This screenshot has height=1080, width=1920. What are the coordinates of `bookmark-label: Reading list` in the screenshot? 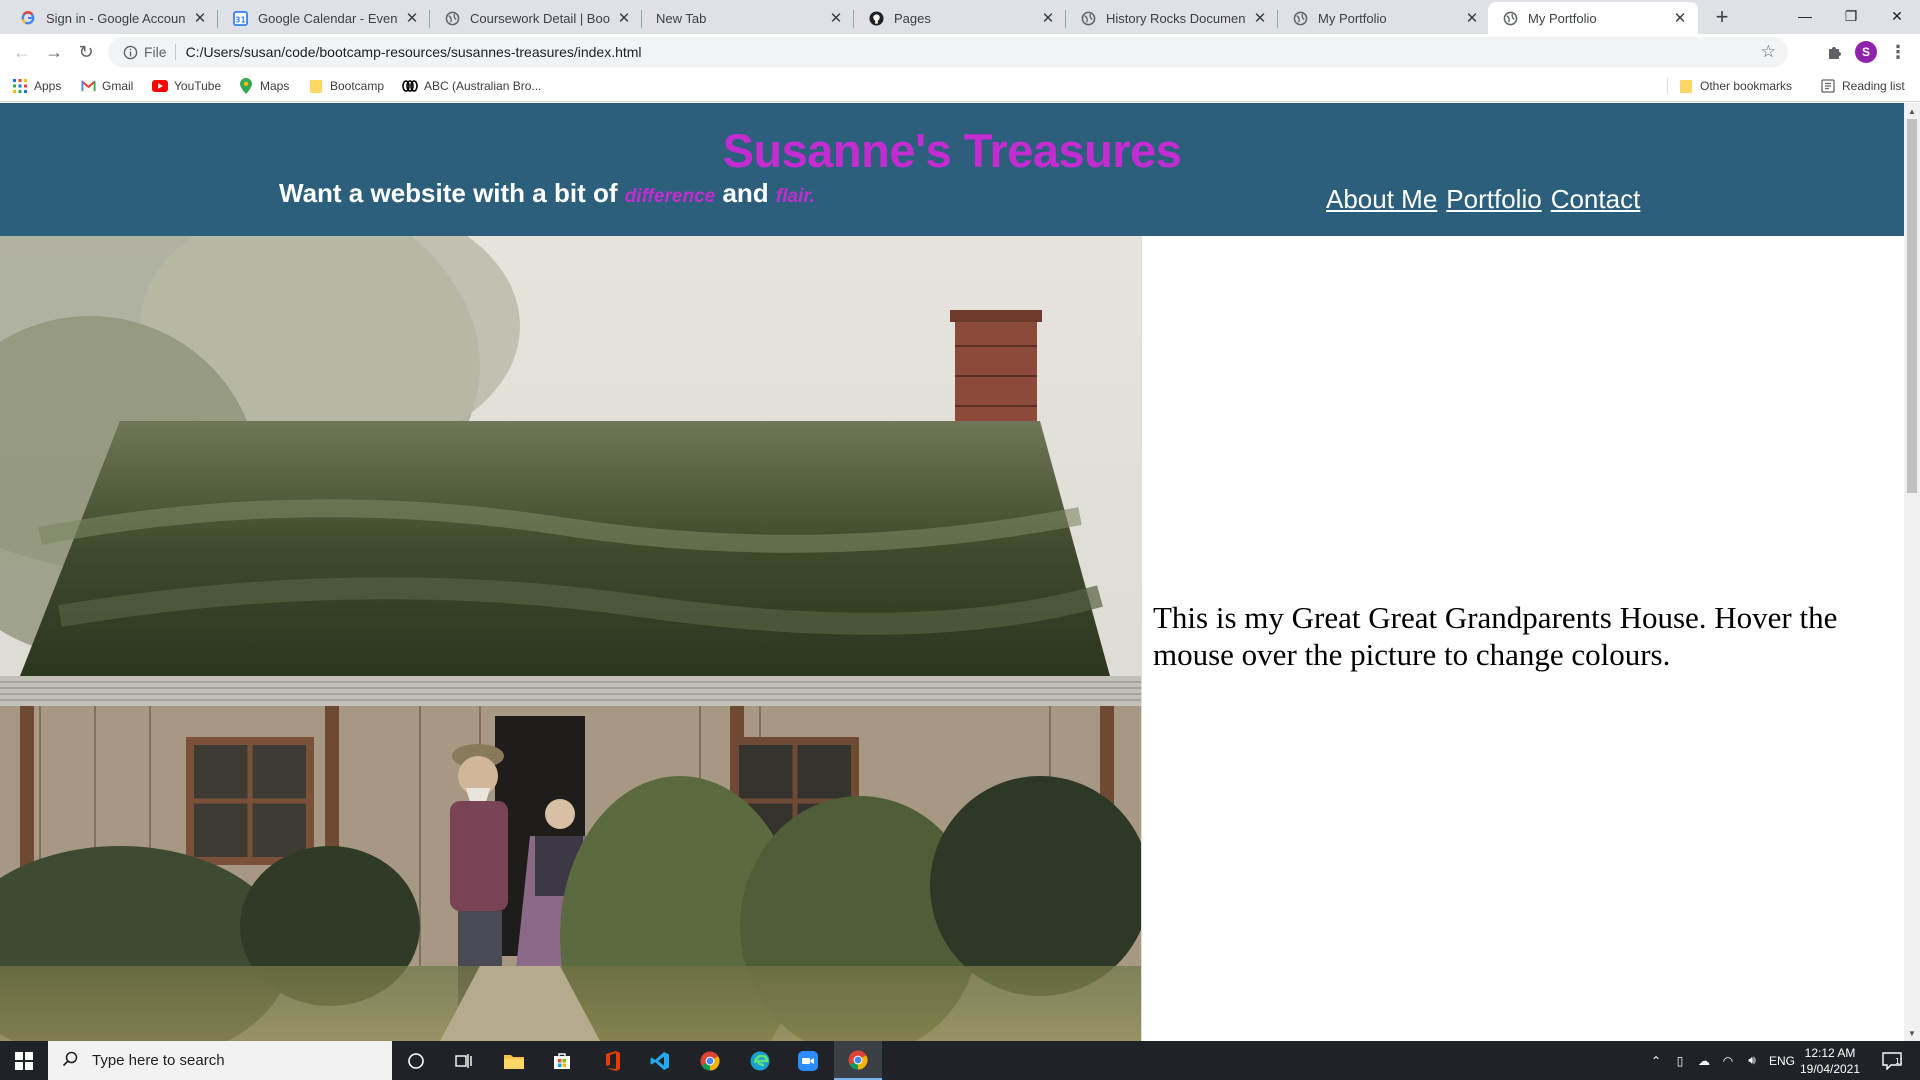 It's located at (1873, 86).